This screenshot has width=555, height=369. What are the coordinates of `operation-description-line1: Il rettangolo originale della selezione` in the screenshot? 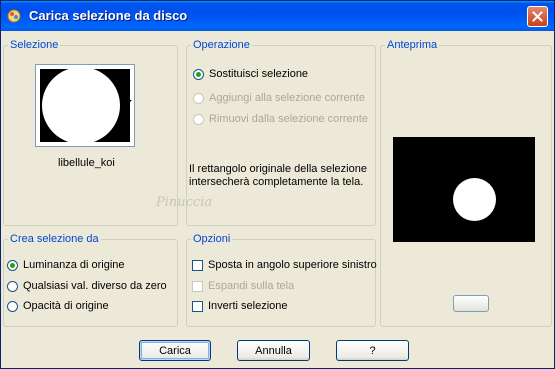 It's located at (278, 169).